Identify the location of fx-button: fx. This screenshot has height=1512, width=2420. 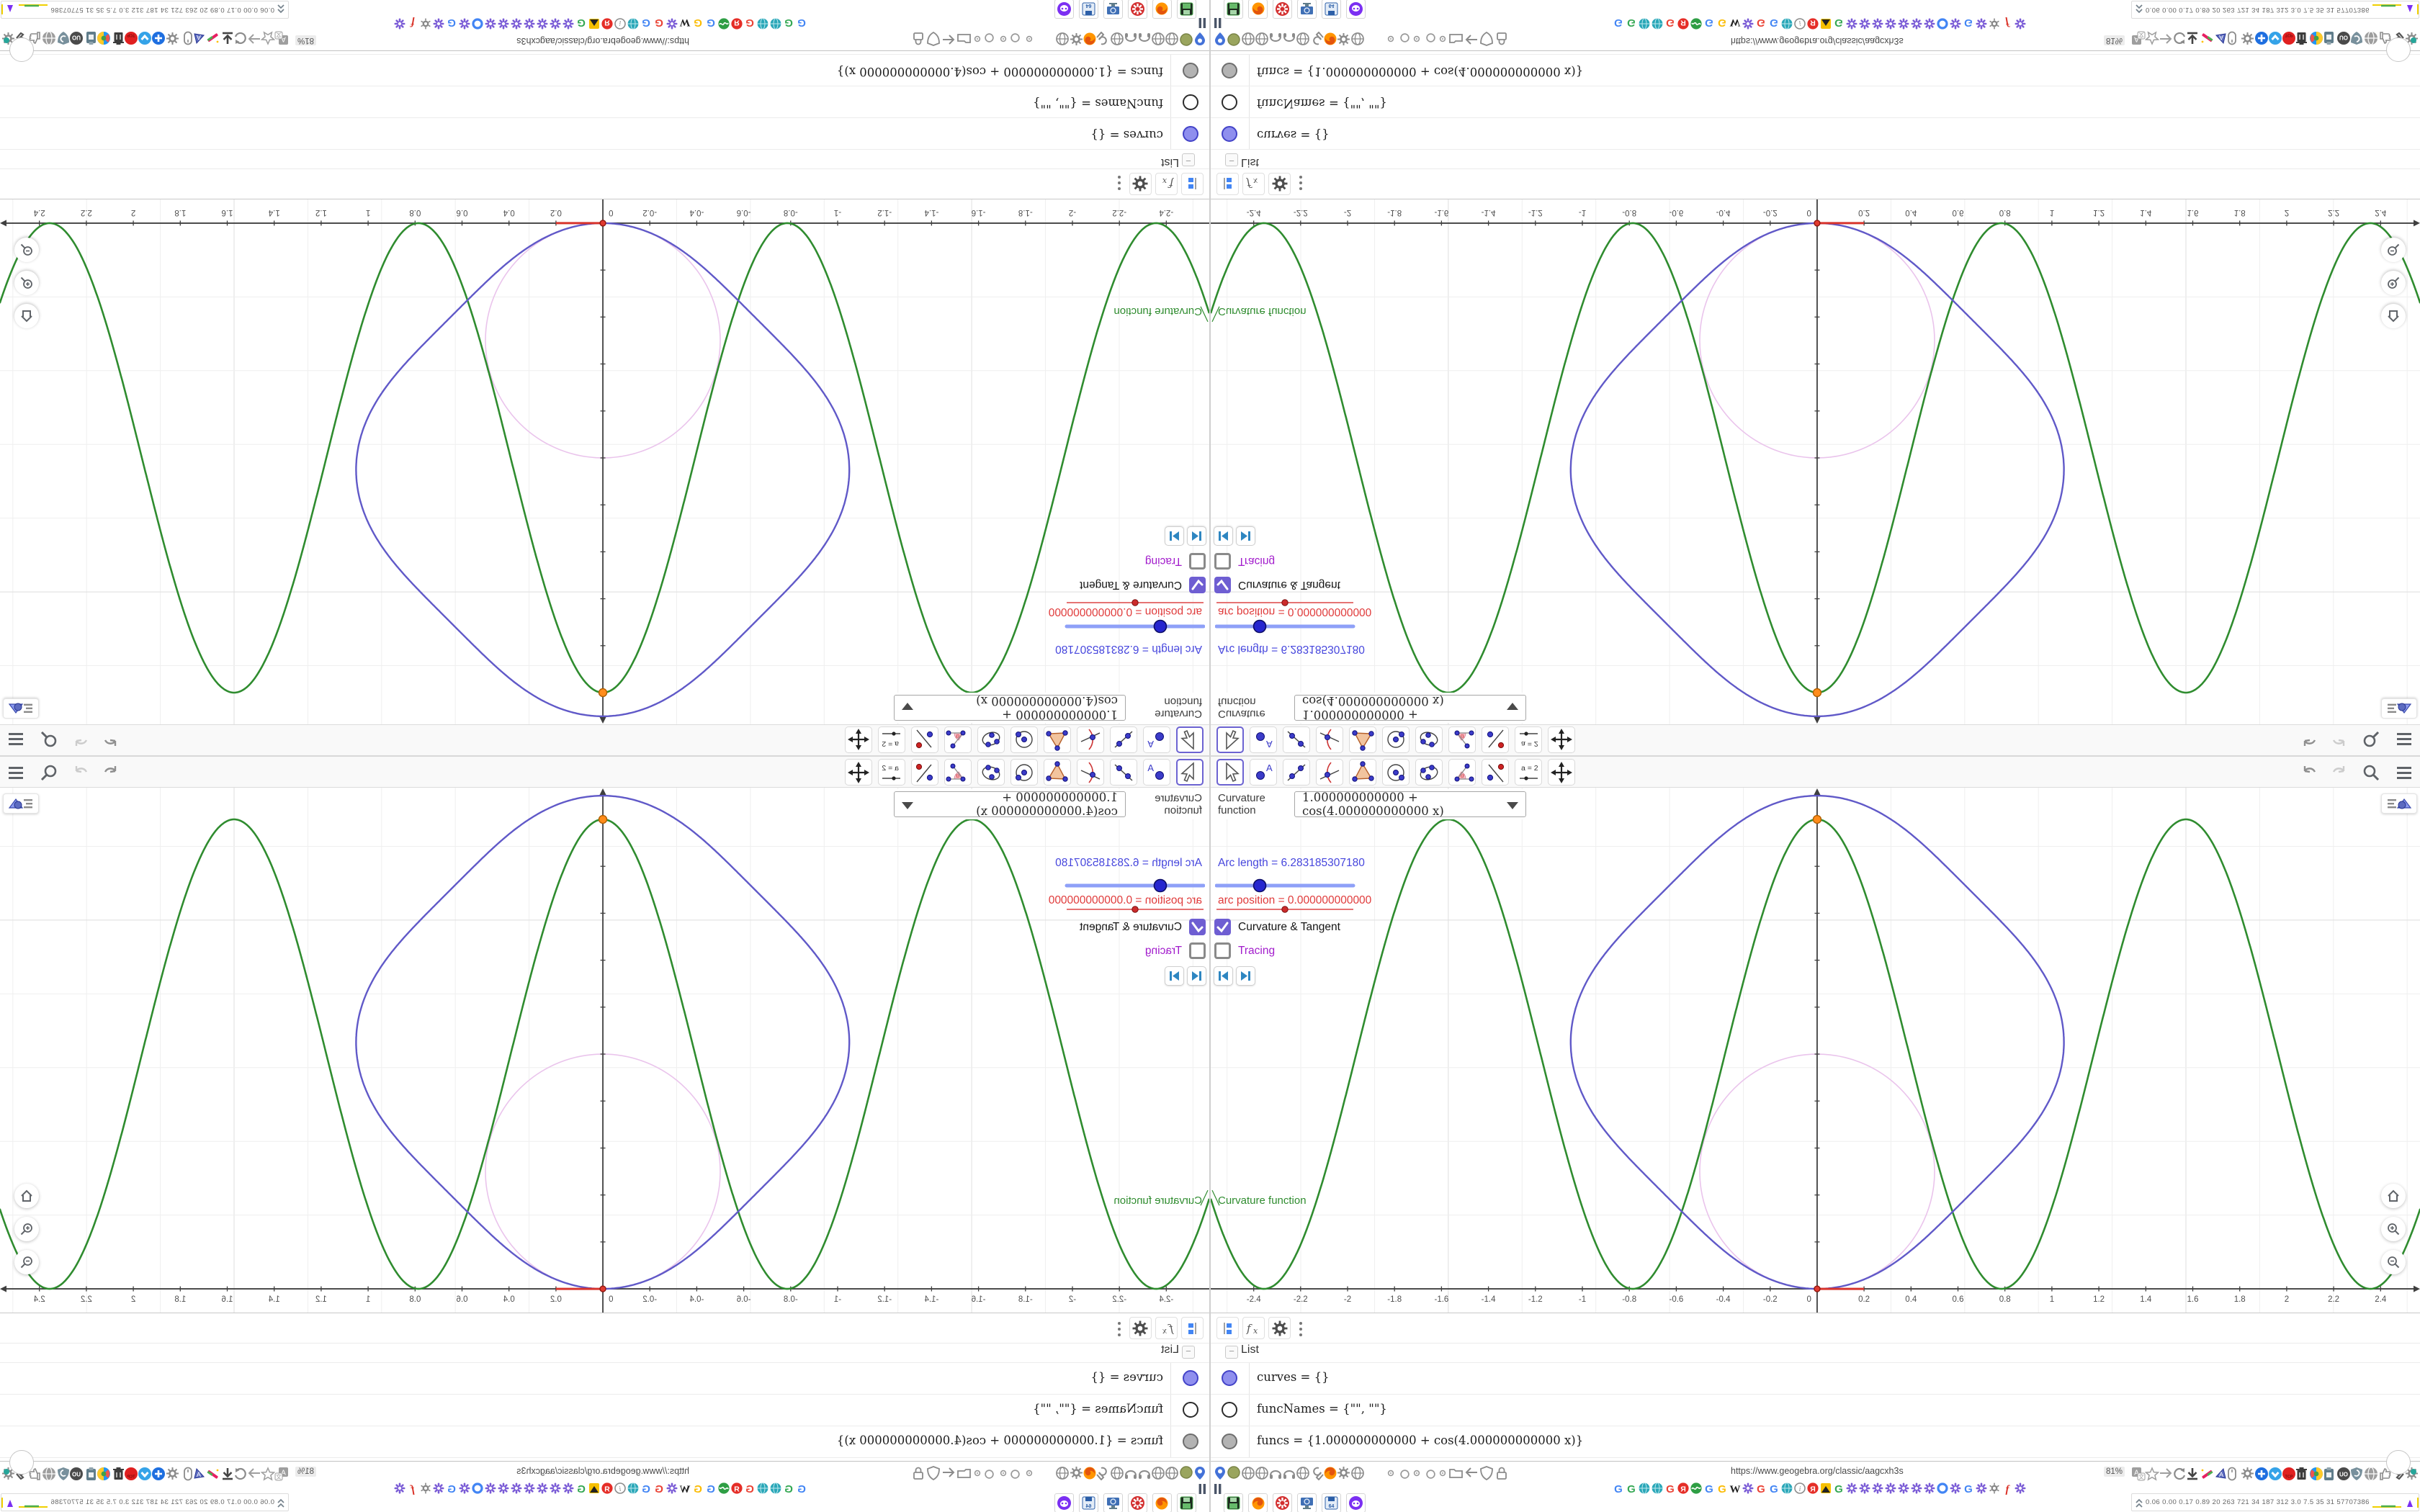
(1253, 184).